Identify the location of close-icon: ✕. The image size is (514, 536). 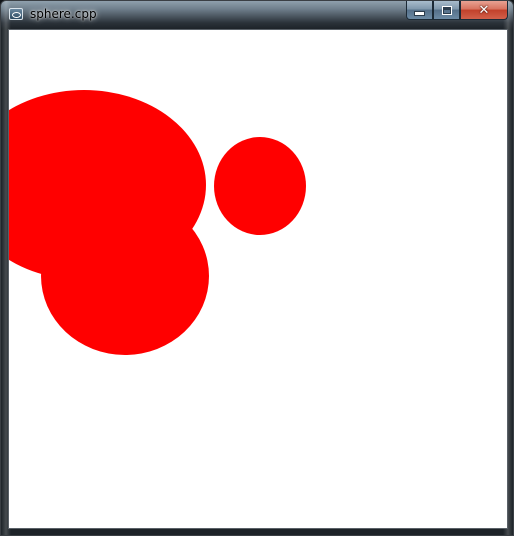
(484, 10).